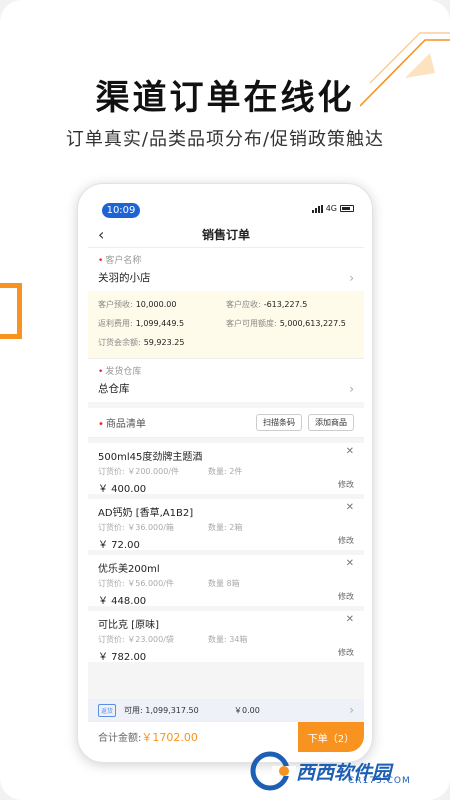  What do you see at coordinates (331, 422) in the screenshot?
I see `add-goods-button: 添加商品` at bounding box center [331, 422].